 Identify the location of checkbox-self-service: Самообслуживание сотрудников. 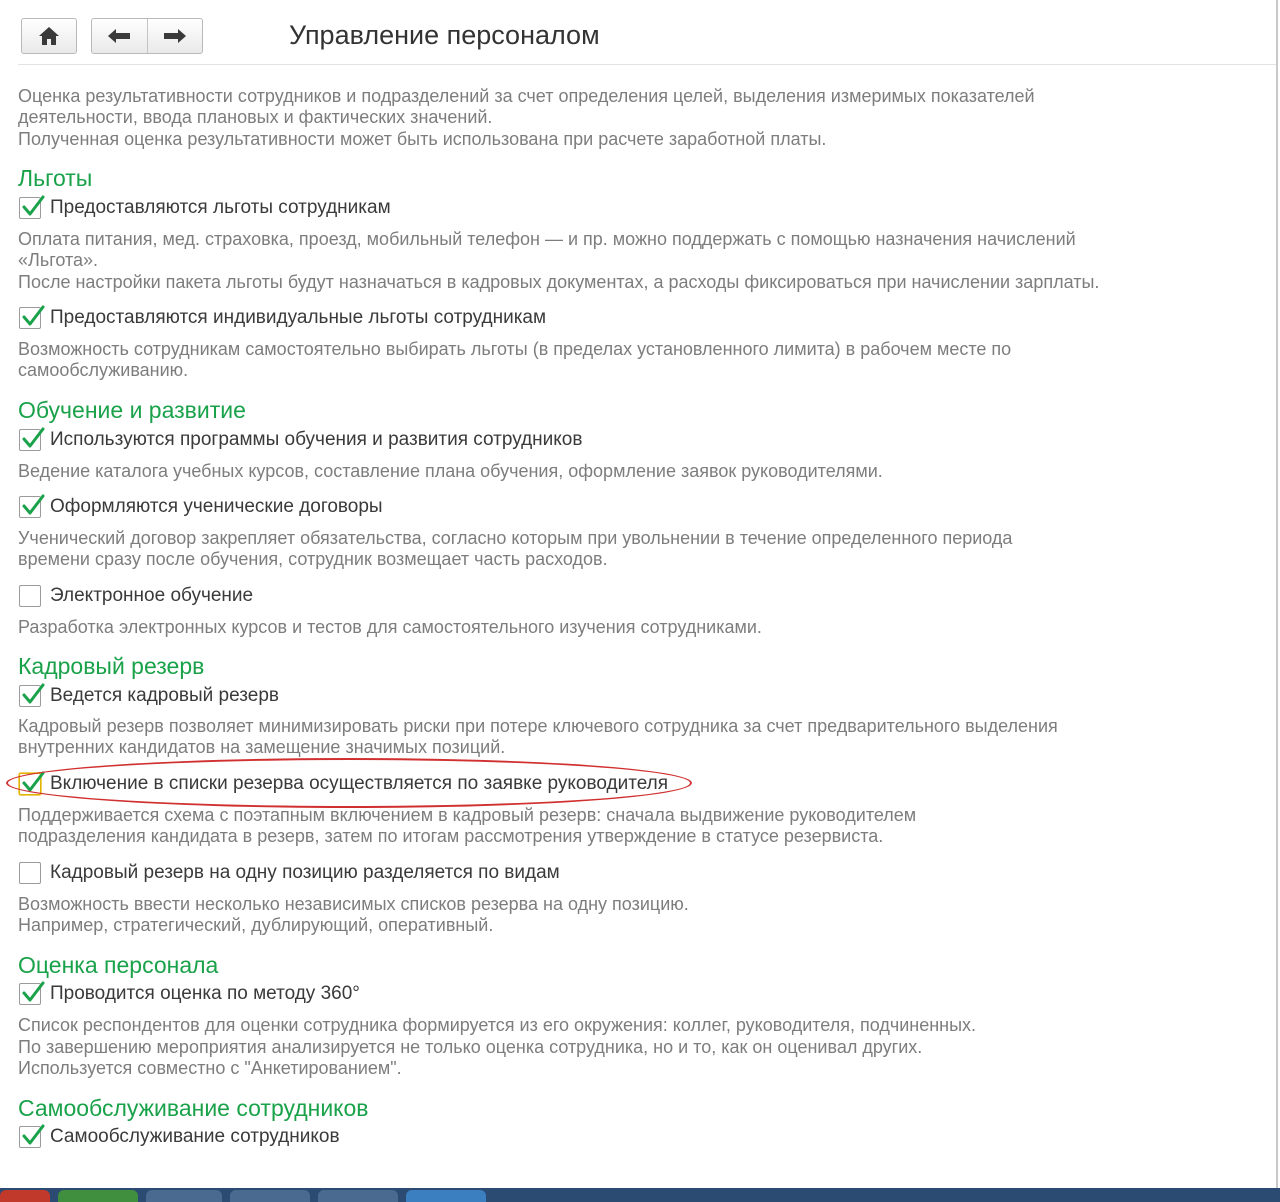
(179, 1136).